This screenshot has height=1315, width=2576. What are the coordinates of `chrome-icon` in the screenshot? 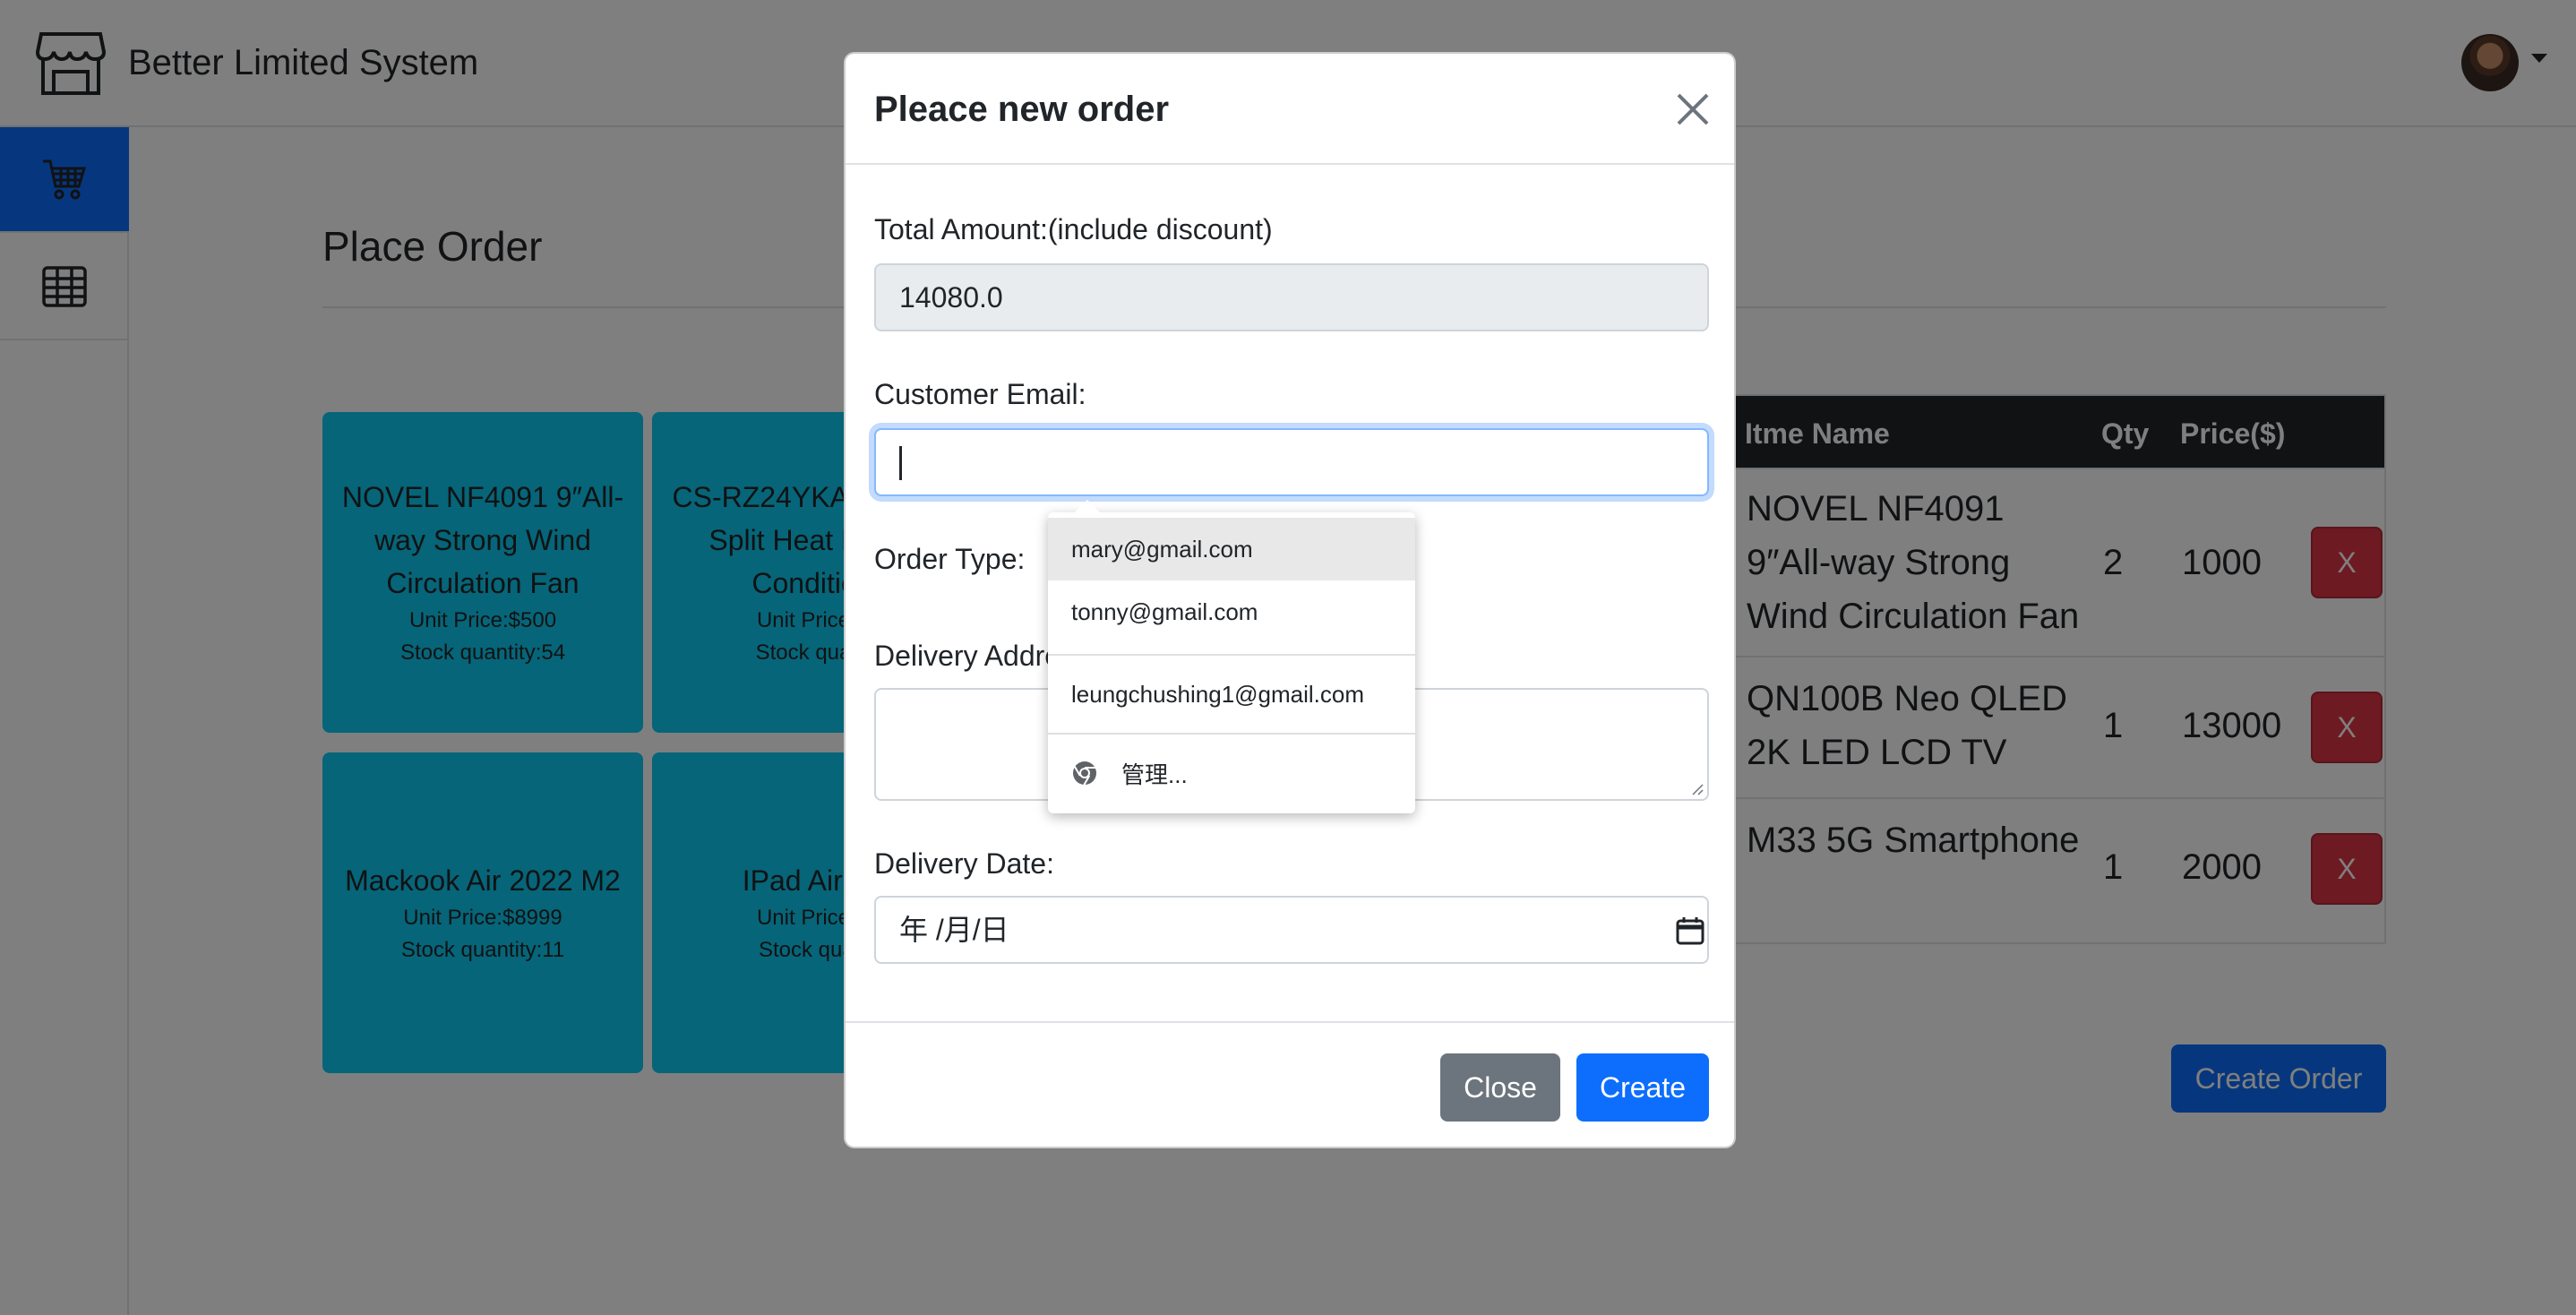 It's located at (1084, 773).